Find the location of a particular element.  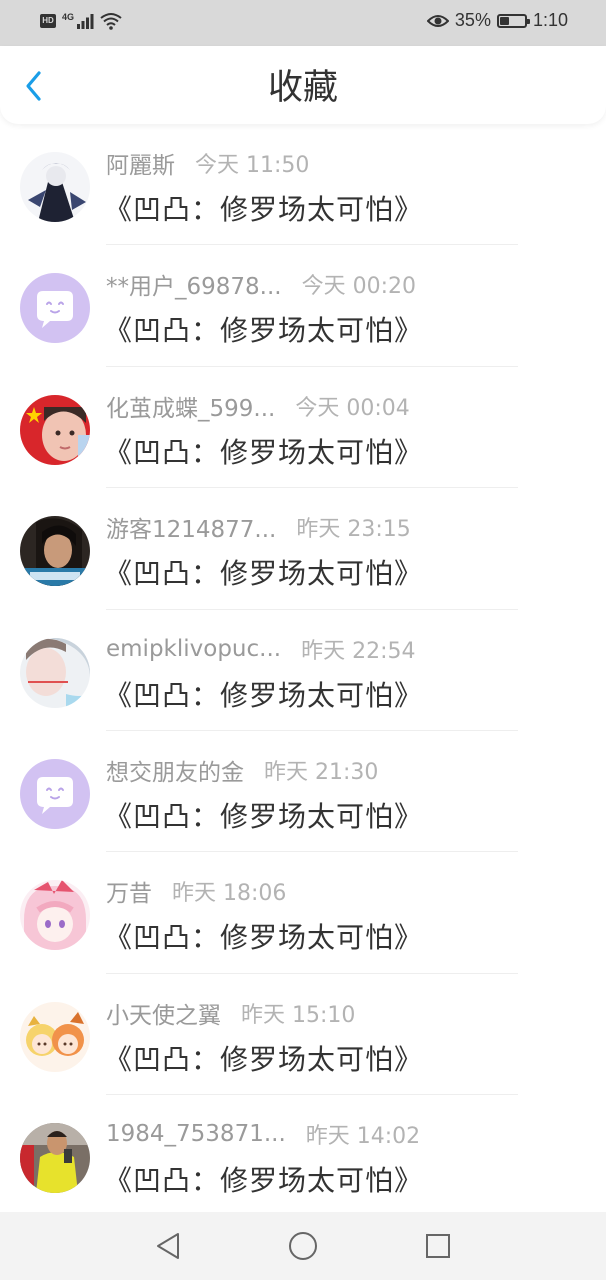

list-item: 小天使之翼 昨天 15:10 《凹凸：修罗场太可怕》 is located at coordinates (303, 1035).